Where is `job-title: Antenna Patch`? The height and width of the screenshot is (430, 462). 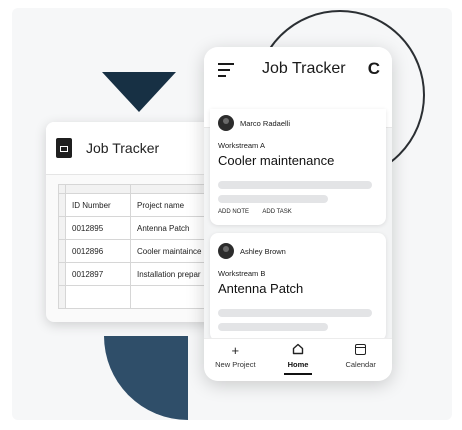
job-title: Antenna Patch is located at coordinates (261, 288).